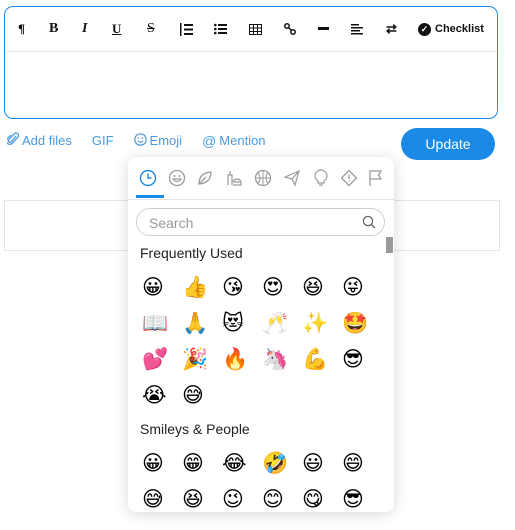  What do you see at coordinates (358, 323) in the screenshot?
I see `emoji-button: 🤩` at bounding box center [358, 323].